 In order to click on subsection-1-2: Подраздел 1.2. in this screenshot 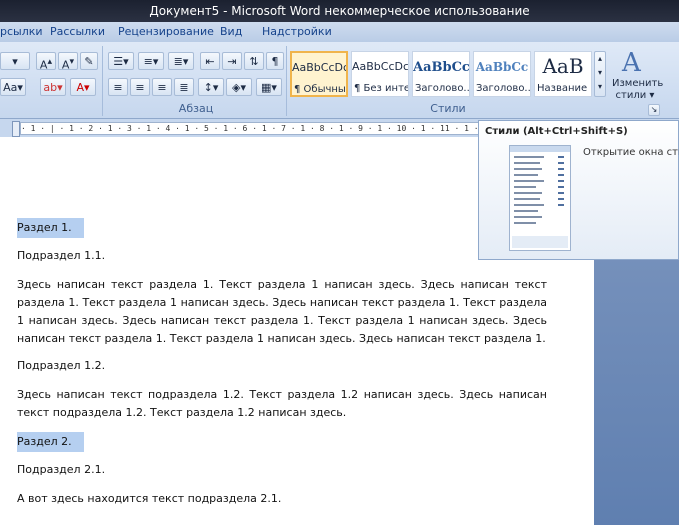, I will do `click(61, 365)`.